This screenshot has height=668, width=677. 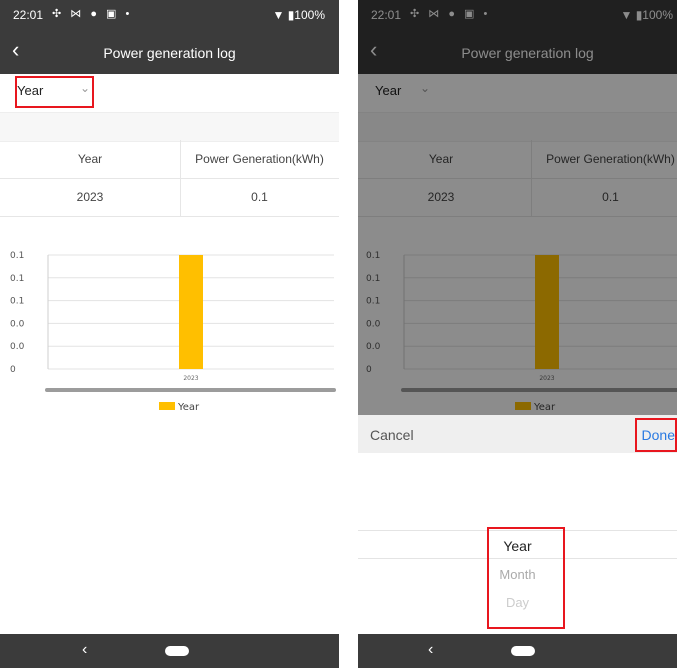 What do you see at coordinates (392, 435) in the screenshot?
I see `cancel-button: Cancel` at bounding box center [392, 435].